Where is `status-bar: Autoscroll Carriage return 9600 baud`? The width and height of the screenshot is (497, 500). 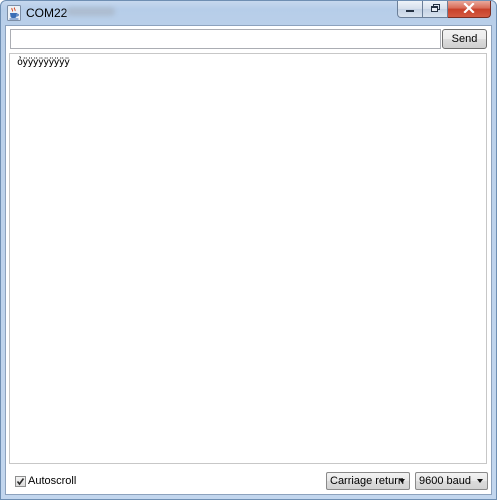 status-bar: Autoscroll Carriage return 9600 baud is located at coordinates (248, 480).